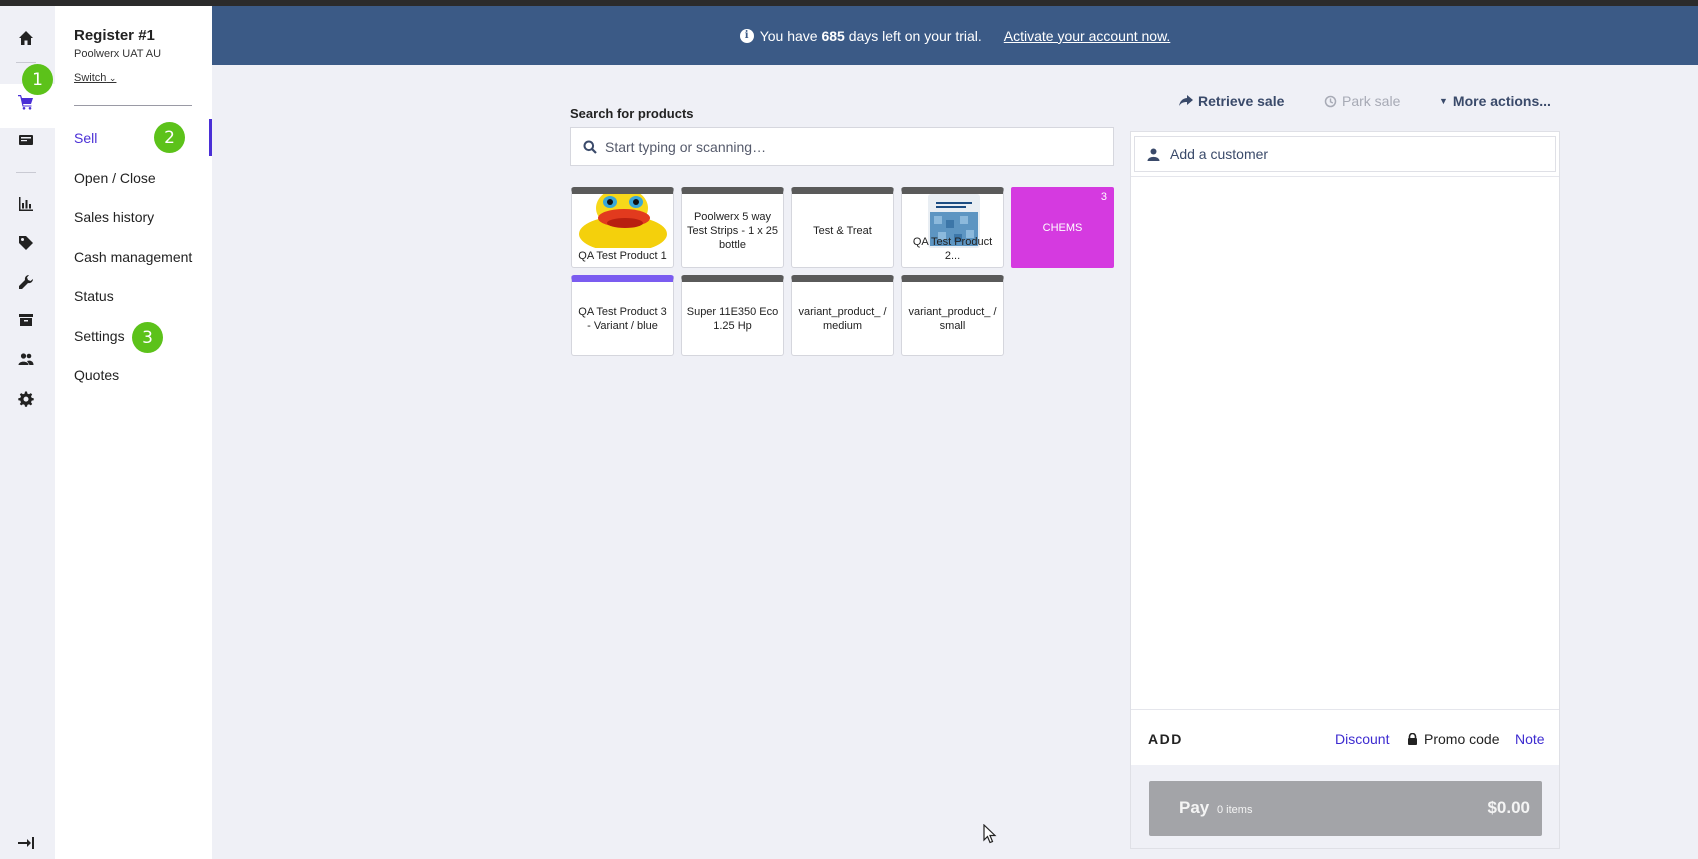  Describe the element at coordinates (27, 432) in the screenshot. I see `icon-rail` at that location.